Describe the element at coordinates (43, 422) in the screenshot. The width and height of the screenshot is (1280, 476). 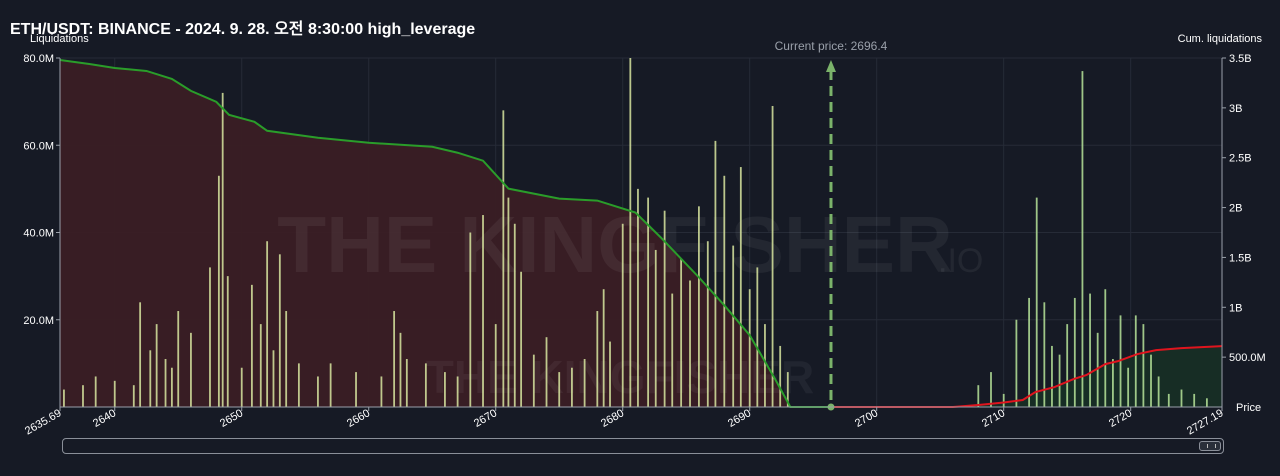
I see `x-tick-label: 2635.69` at that location.